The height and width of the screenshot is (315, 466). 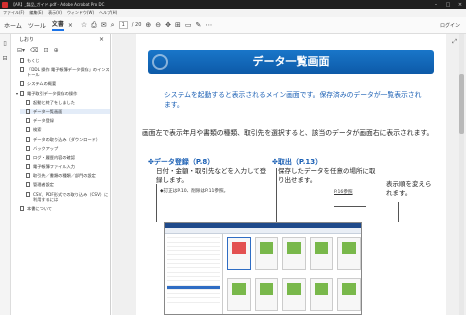 What do you see at coordinates (461, 174) in the screenshot?
I see `vertical-scrollbar` at bounding box center [461, 174].